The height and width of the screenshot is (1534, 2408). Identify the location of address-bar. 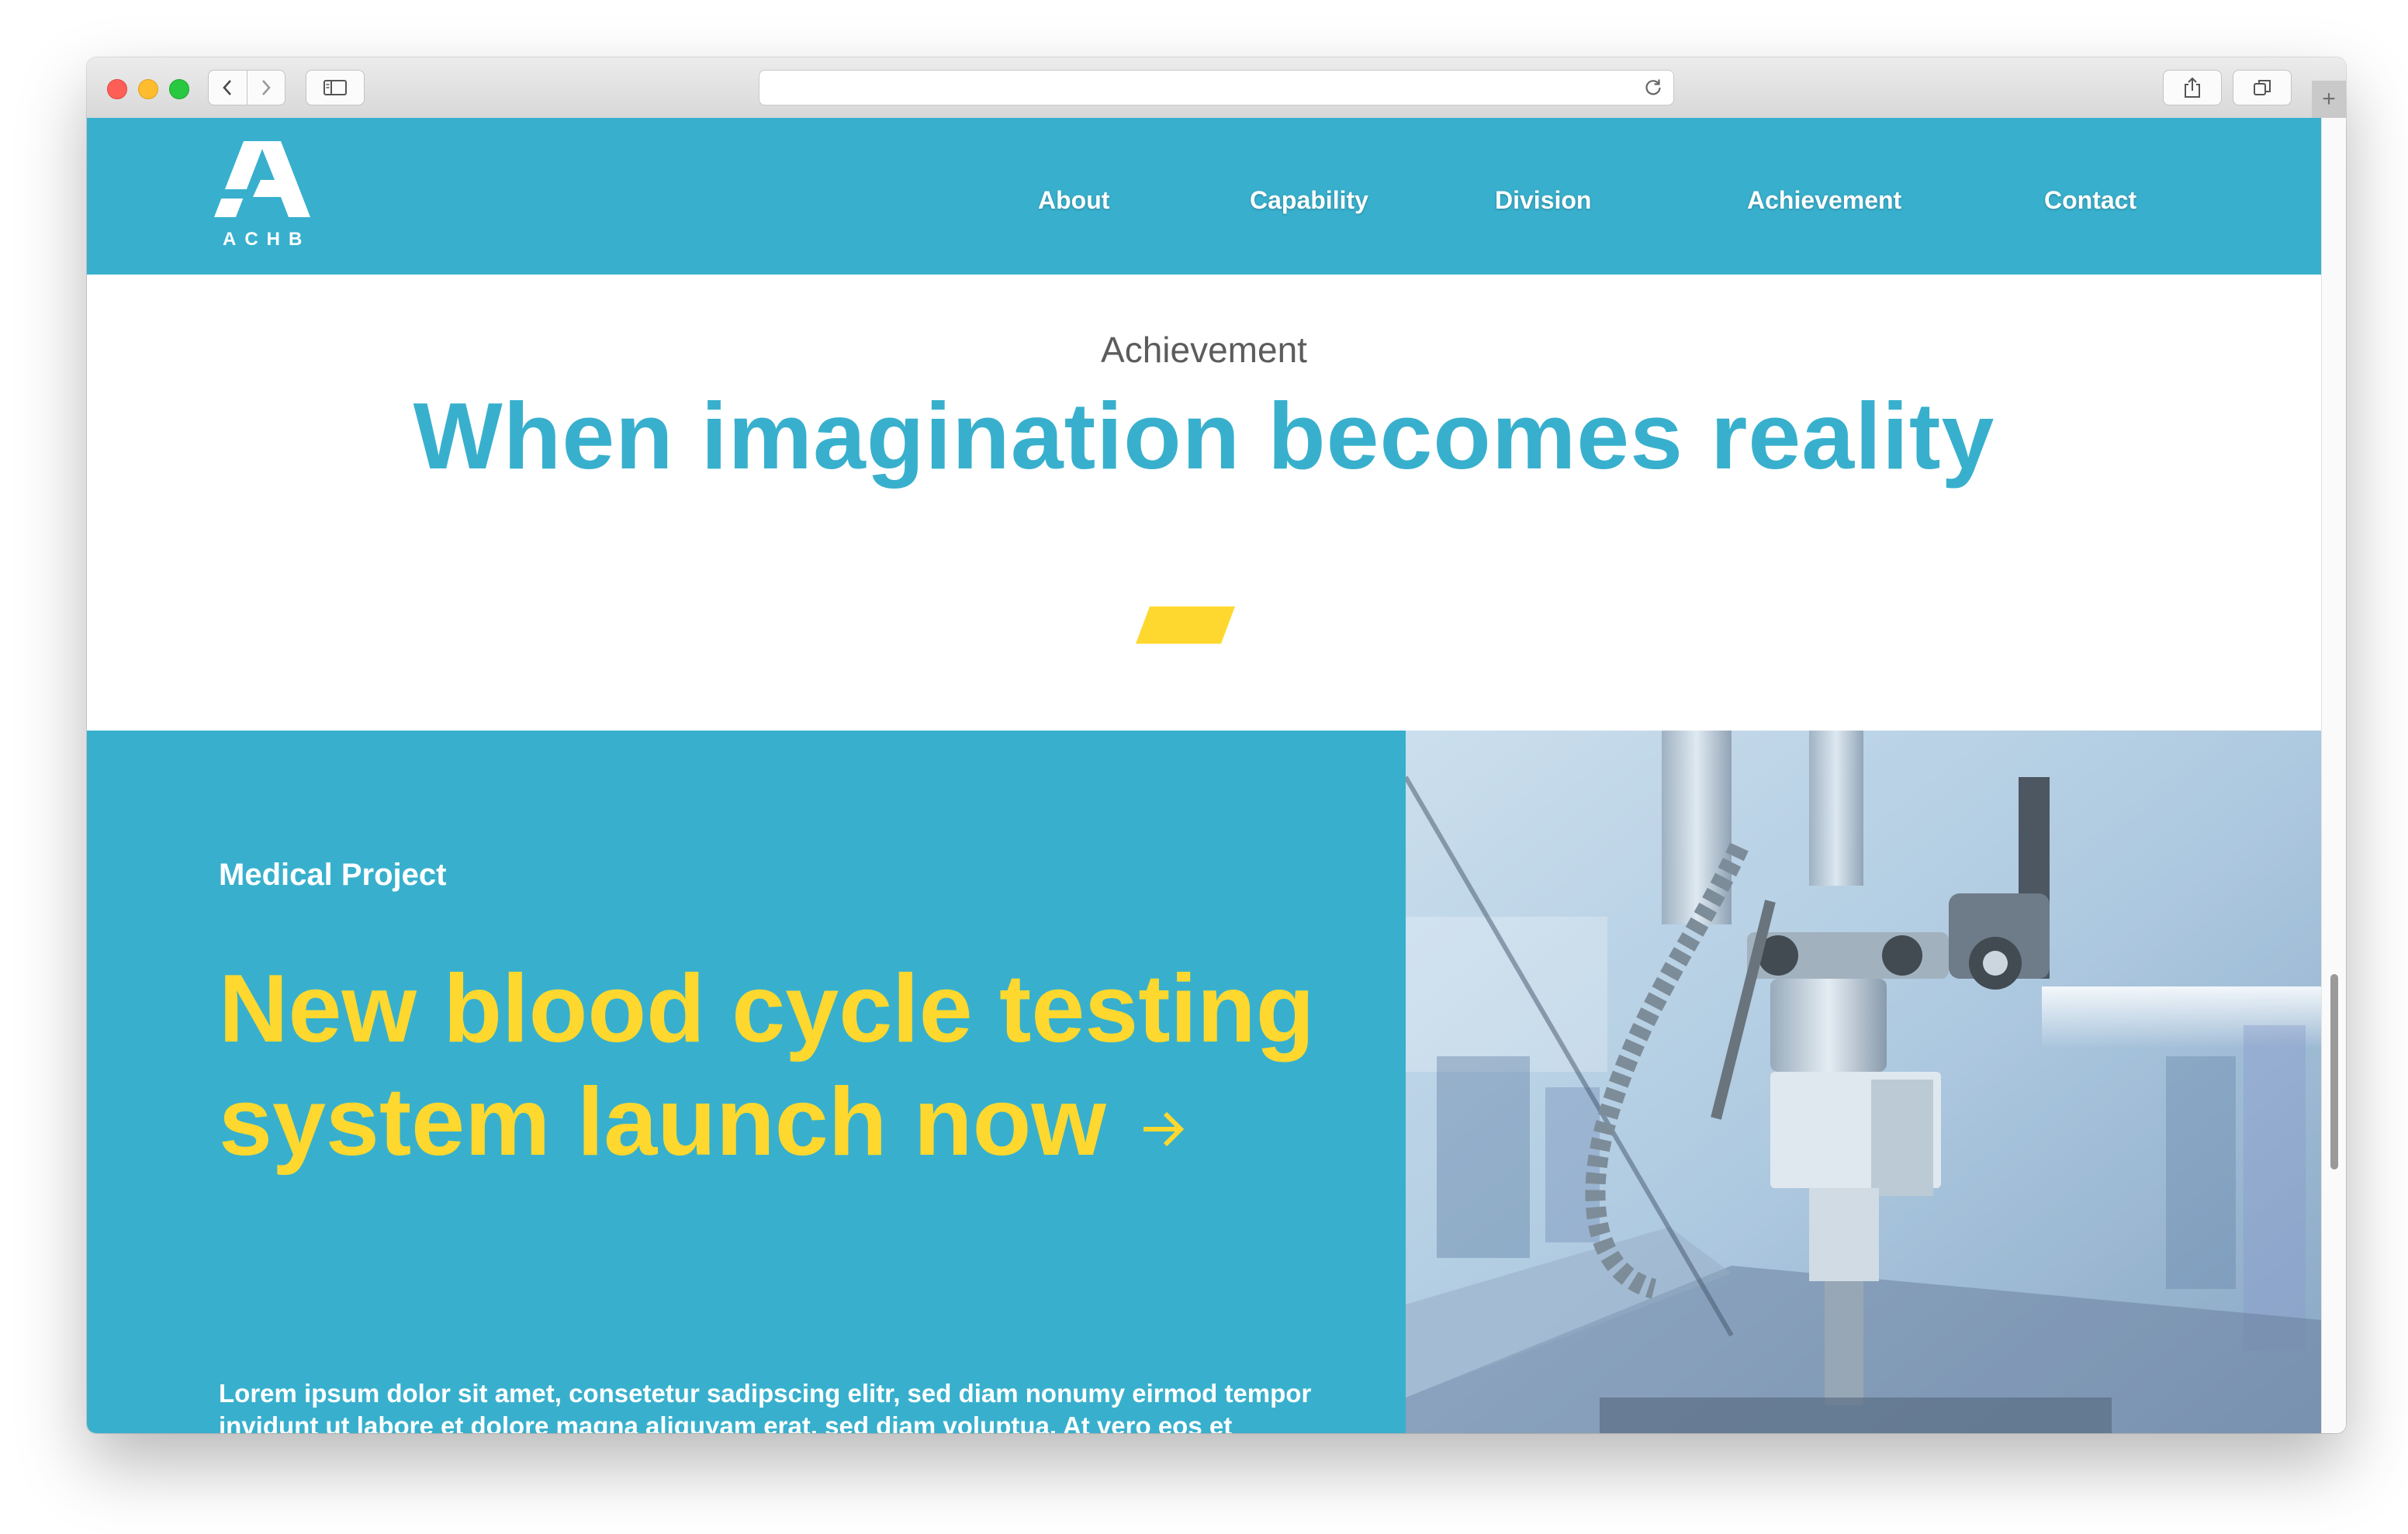
(1216, 87).